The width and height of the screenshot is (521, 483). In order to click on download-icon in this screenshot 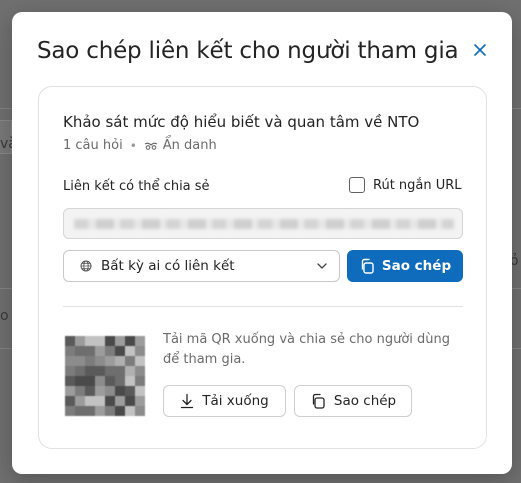, I will do `click(187, 401)`.